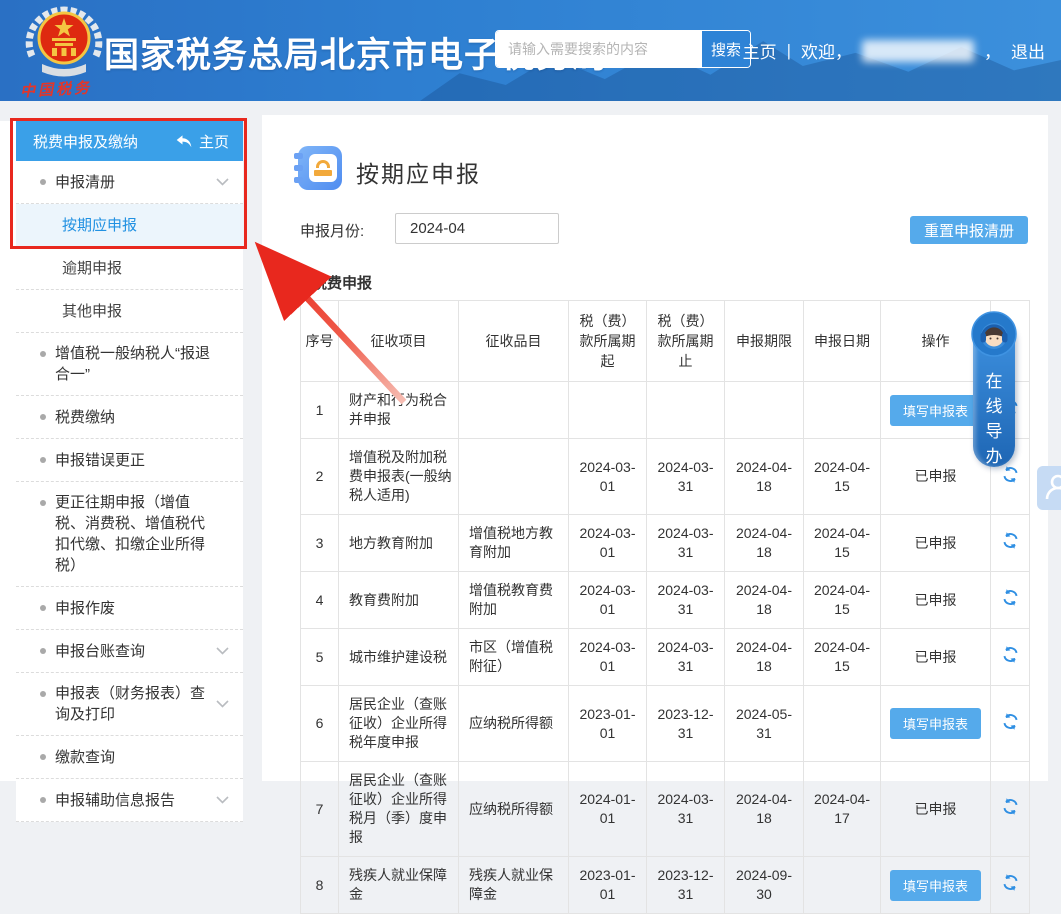 The width and height of the screenshot is (1061, 914). Describe the element at coordinates (760, 50) in the screenshot. I see `home-link: 主页` at that location.